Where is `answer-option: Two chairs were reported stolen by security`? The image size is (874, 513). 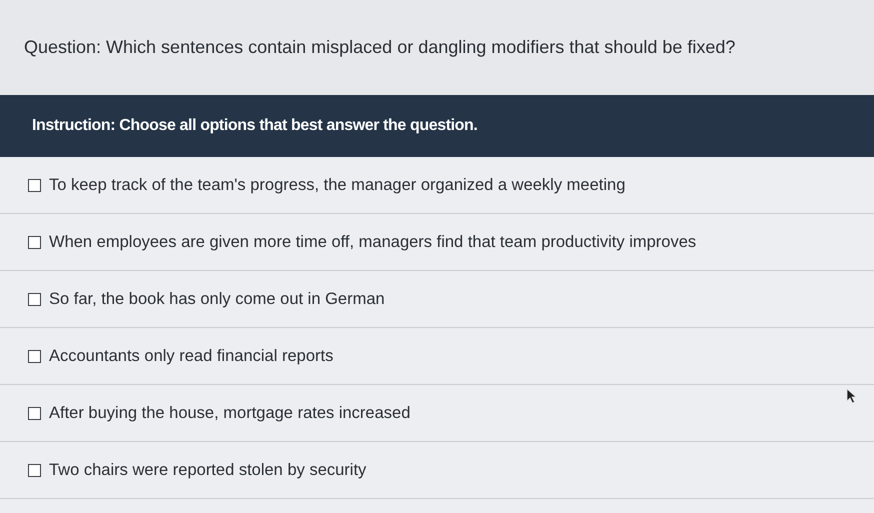 answer-option: Two chairs were reported stolen by security is located at coordinates (197, 470).